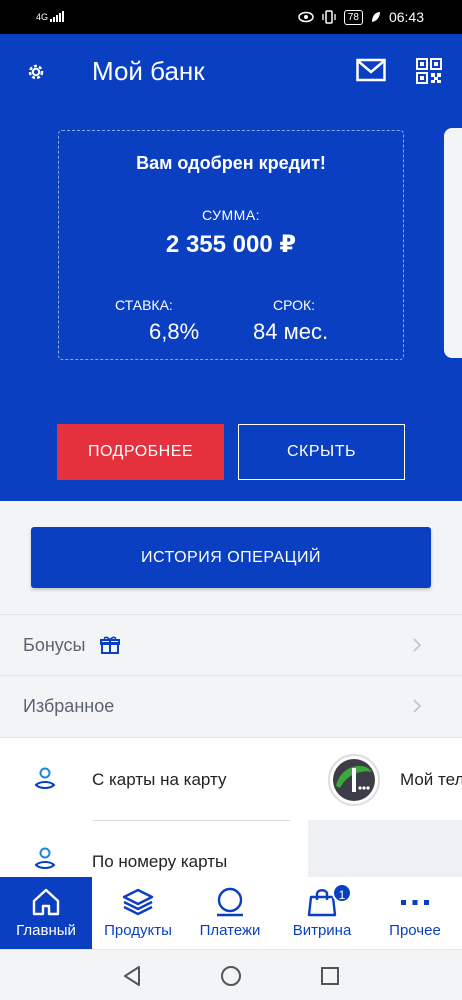 This screenshot has width=462, height=1000. Describe the element at coordinates (54, 644) in the screenshot. I see `bonuses-label: Бонусы` at that location.